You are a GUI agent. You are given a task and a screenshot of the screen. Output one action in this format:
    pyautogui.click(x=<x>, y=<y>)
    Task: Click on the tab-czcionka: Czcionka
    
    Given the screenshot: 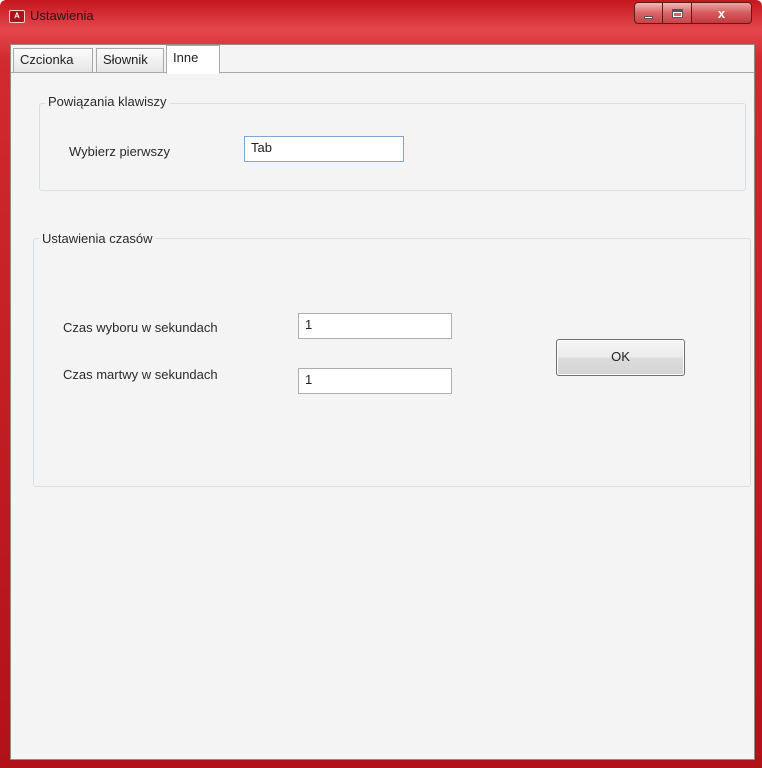 What is the action you would take?
    pyautogui.click(x=53, y=60)
    